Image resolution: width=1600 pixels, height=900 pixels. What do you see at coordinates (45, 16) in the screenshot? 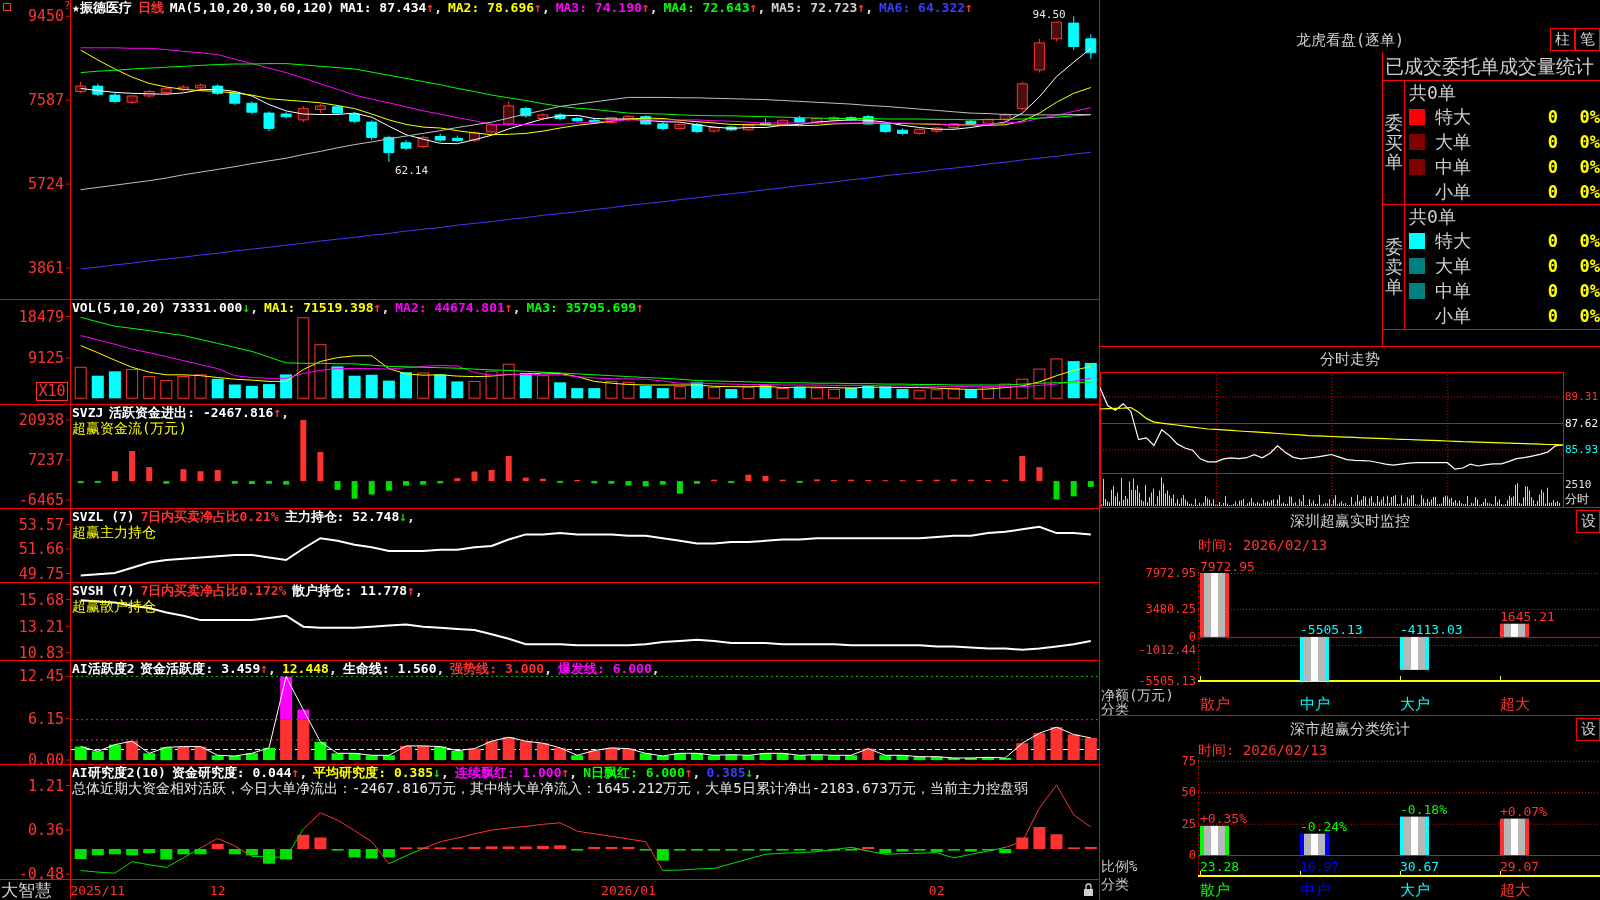
I see `axis-label: 9450` at bounding box center [45, 16].